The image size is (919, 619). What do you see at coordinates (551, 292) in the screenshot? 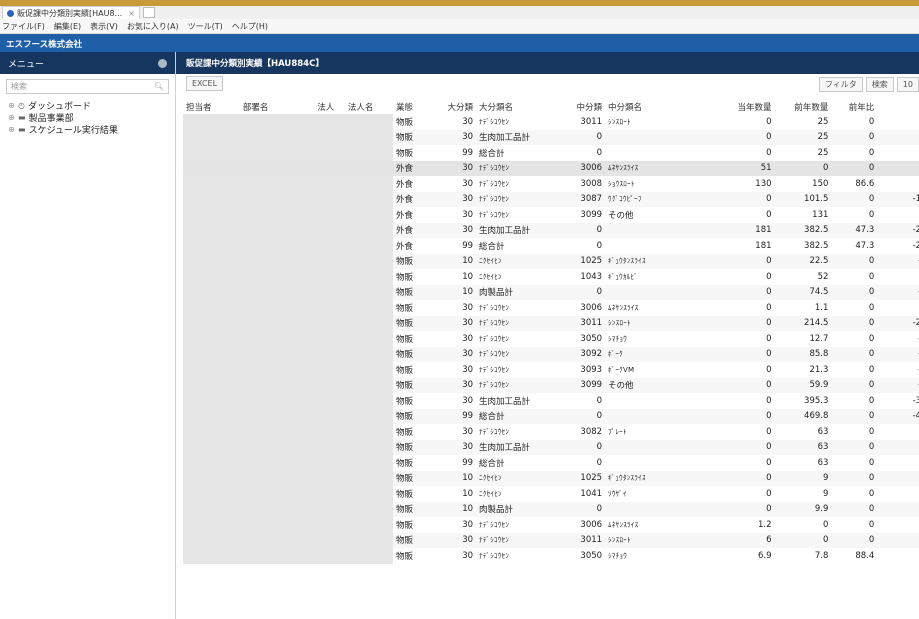
I see `table-row: 物販10肉製品計0074.50-74.5` at bounding box center [551, 292].